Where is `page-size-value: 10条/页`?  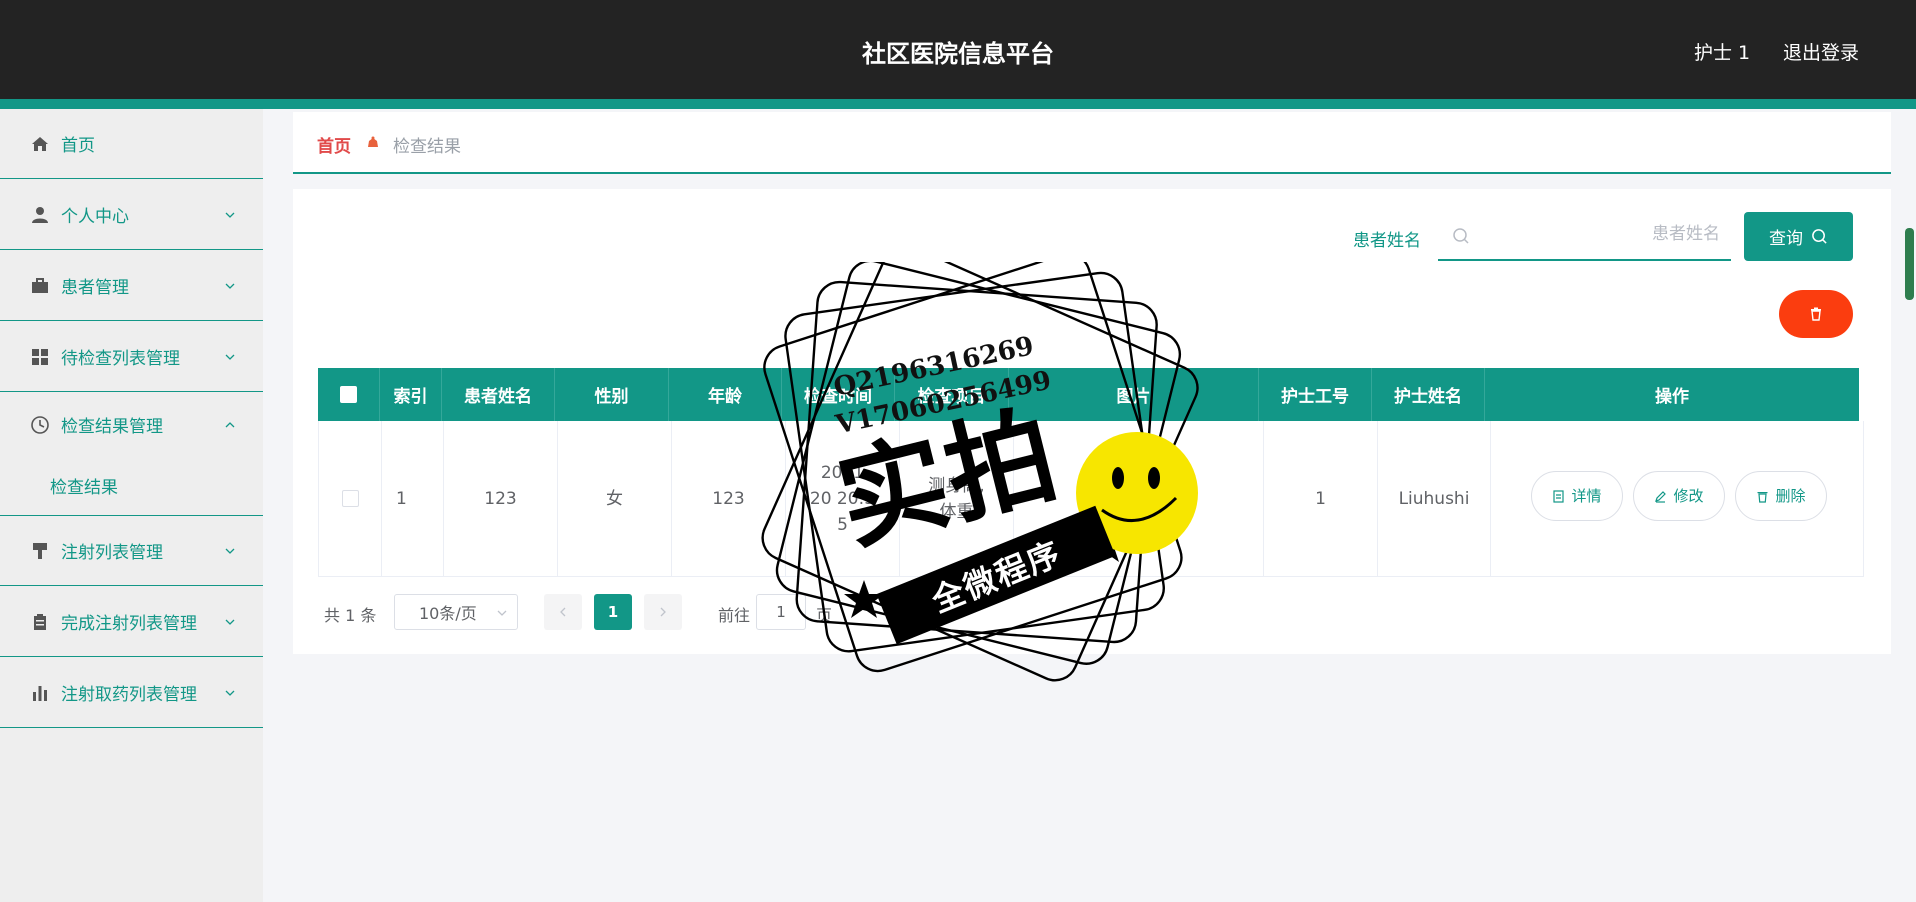 page-size-value: 10条/页 is located at coordinates (448, 613).